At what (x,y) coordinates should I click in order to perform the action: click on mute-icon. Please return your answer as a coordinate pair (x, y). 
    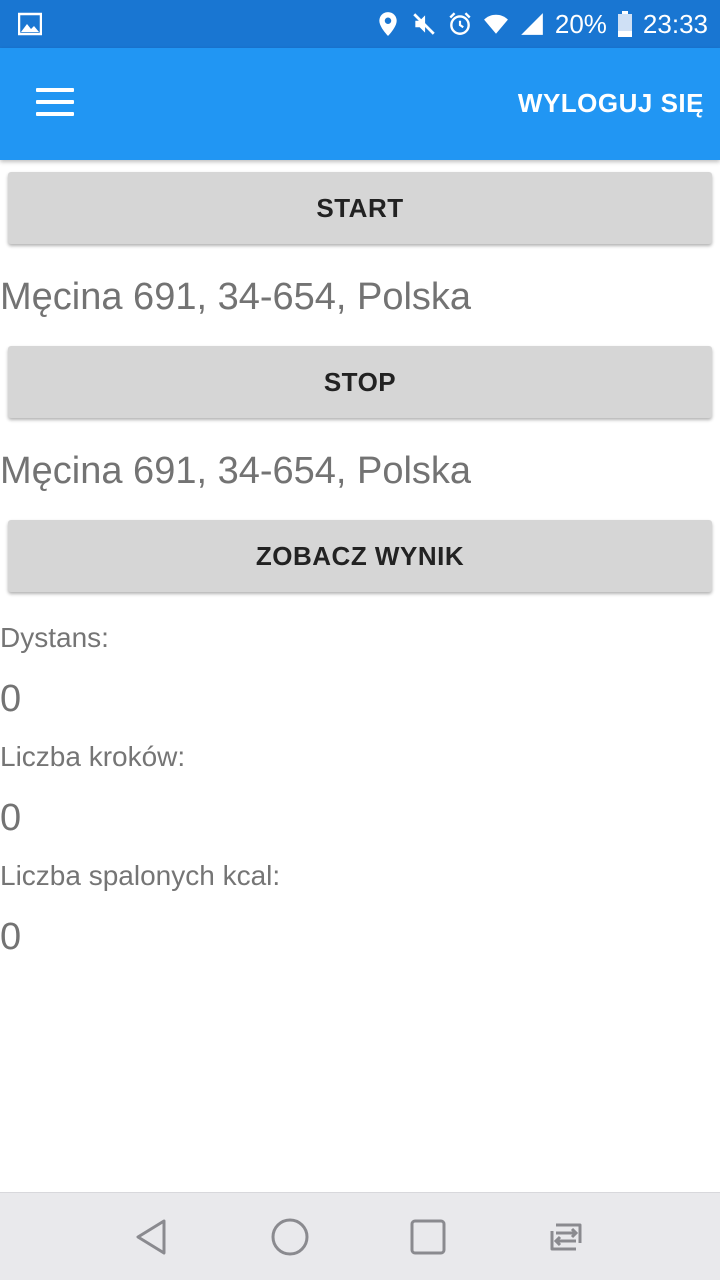
    Looking at the image, I should click on (424, 24).